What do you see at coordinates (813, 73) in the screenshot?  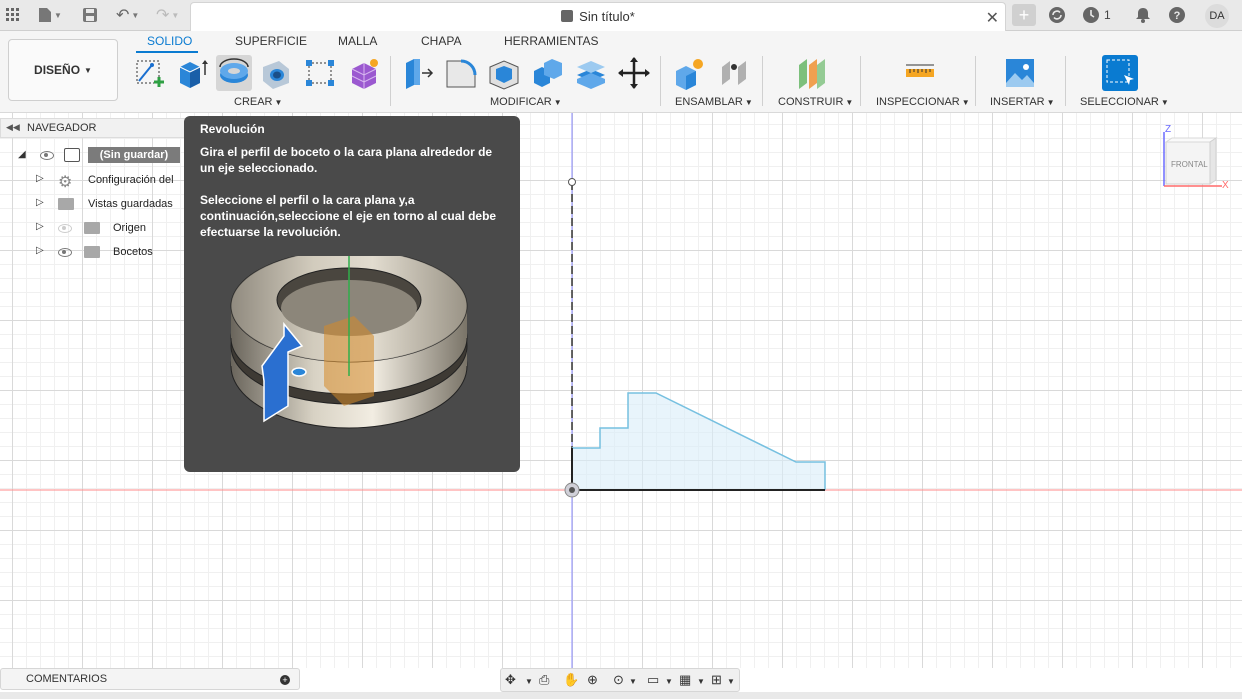 I see `offset-plane-tool-icon` at bounding box center [813, 73].